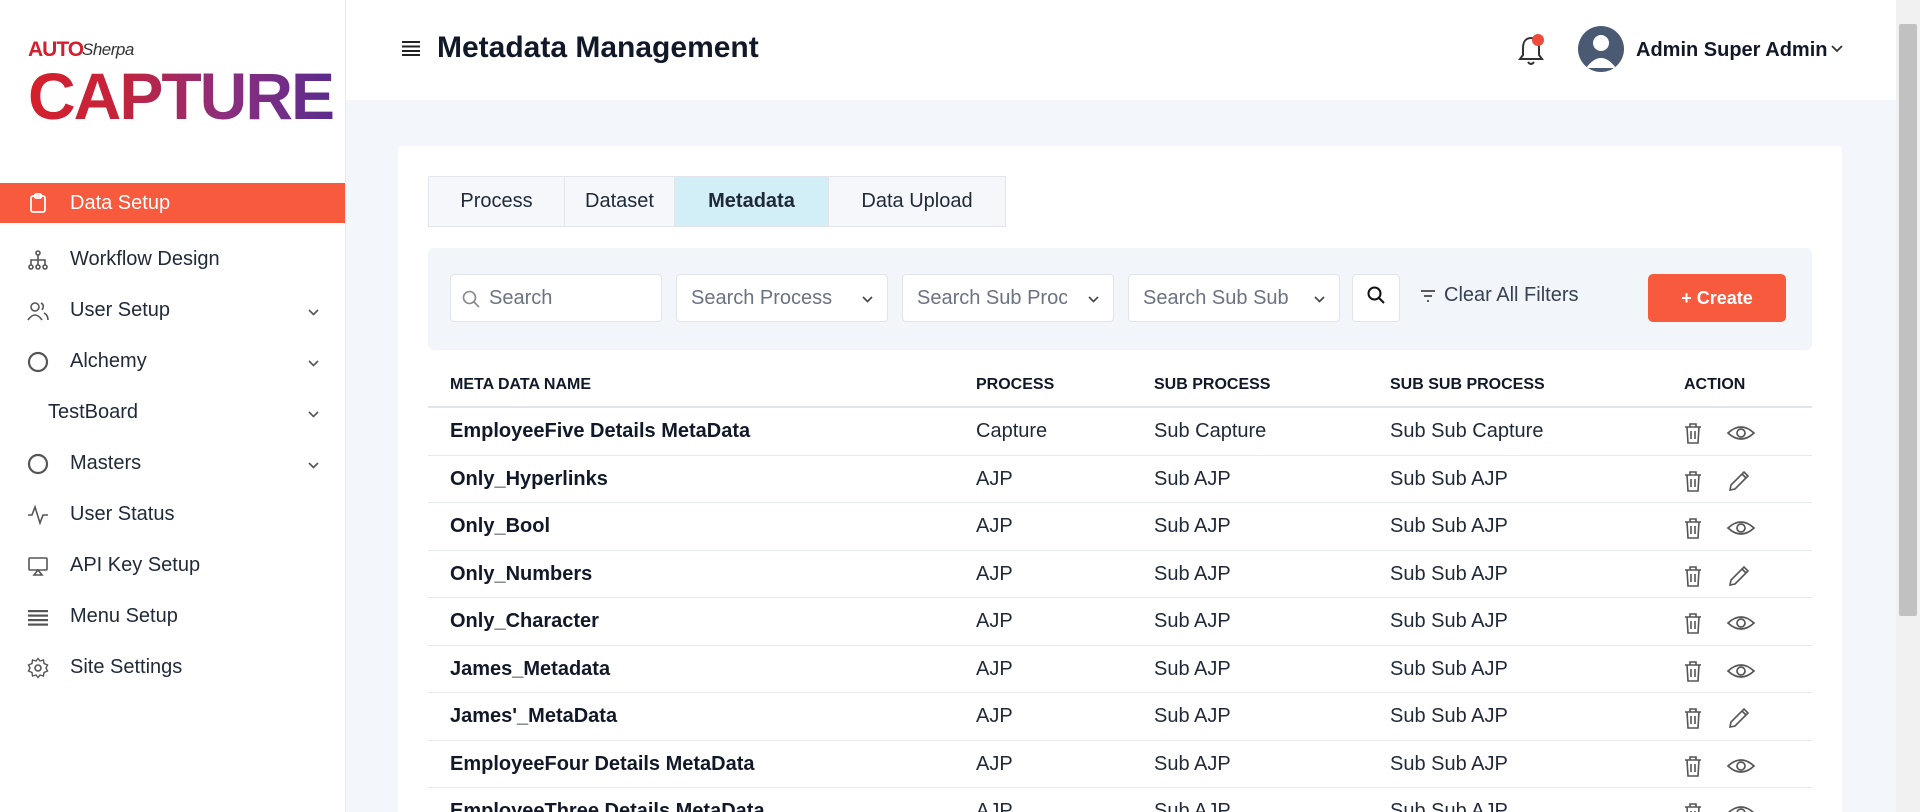  Describe the element at coordinates (497, 201) in the screenshot. I see `tab-process: Process` at that location.